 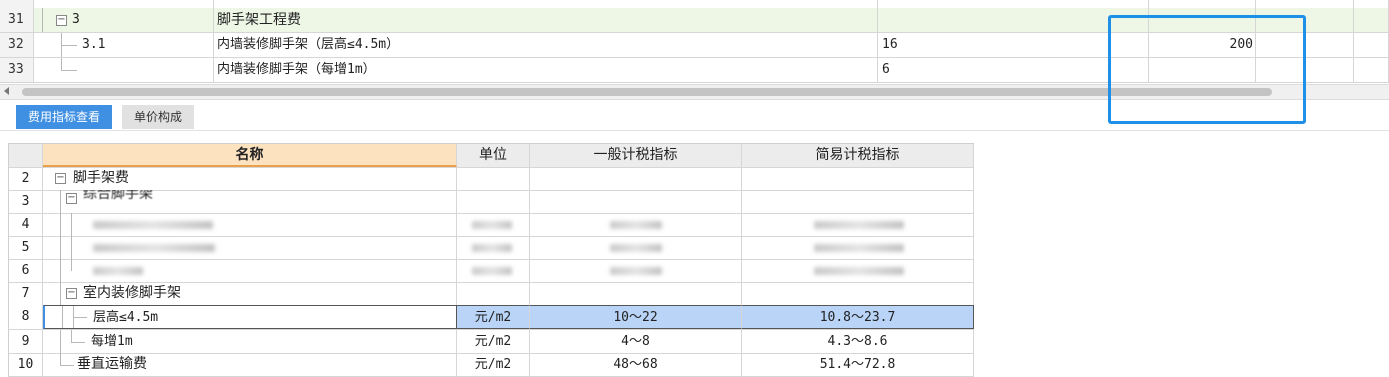 I want to click on table-row: 3 − 综合脚手架, so click(x=491, y=202).